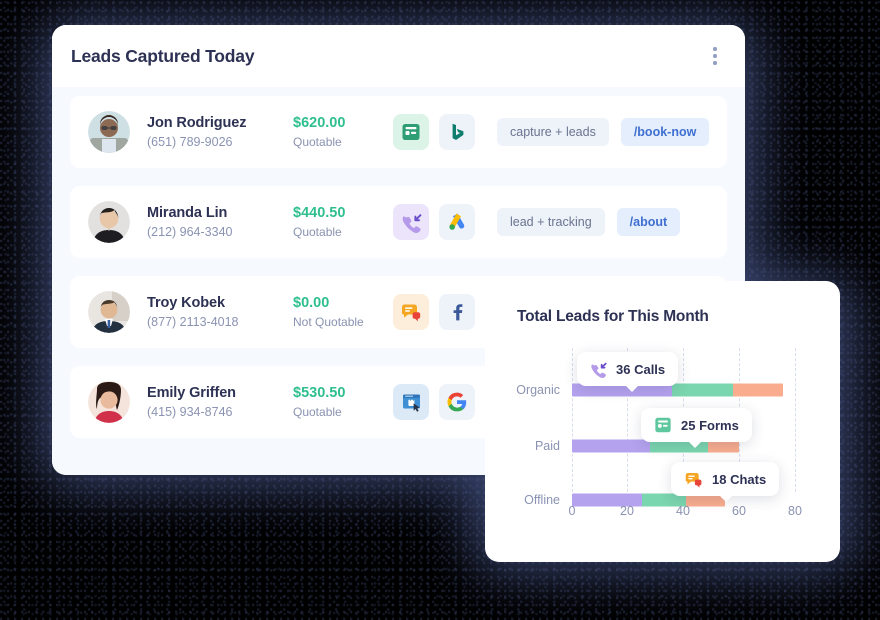  Describe the element at coordinates (163, 55) in the screenshot. I see `page-title: Leads Captured Today` at that location.